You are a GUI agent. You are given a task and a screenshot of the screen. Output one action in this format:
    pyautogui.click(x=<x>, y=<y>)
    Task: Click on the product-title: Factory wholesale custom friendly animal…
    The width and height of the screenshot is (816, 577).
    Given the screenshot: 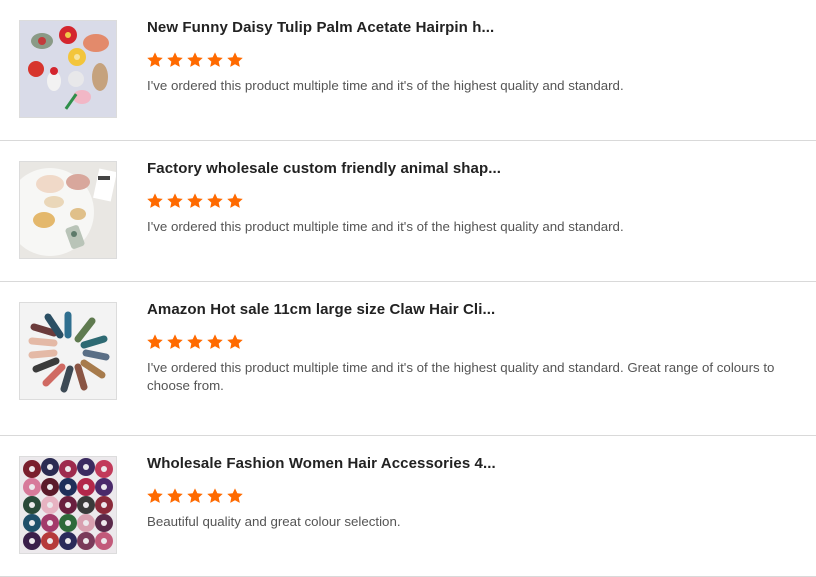 What is the action you would take?
    pyautogui.click(x=324, y=168)
    